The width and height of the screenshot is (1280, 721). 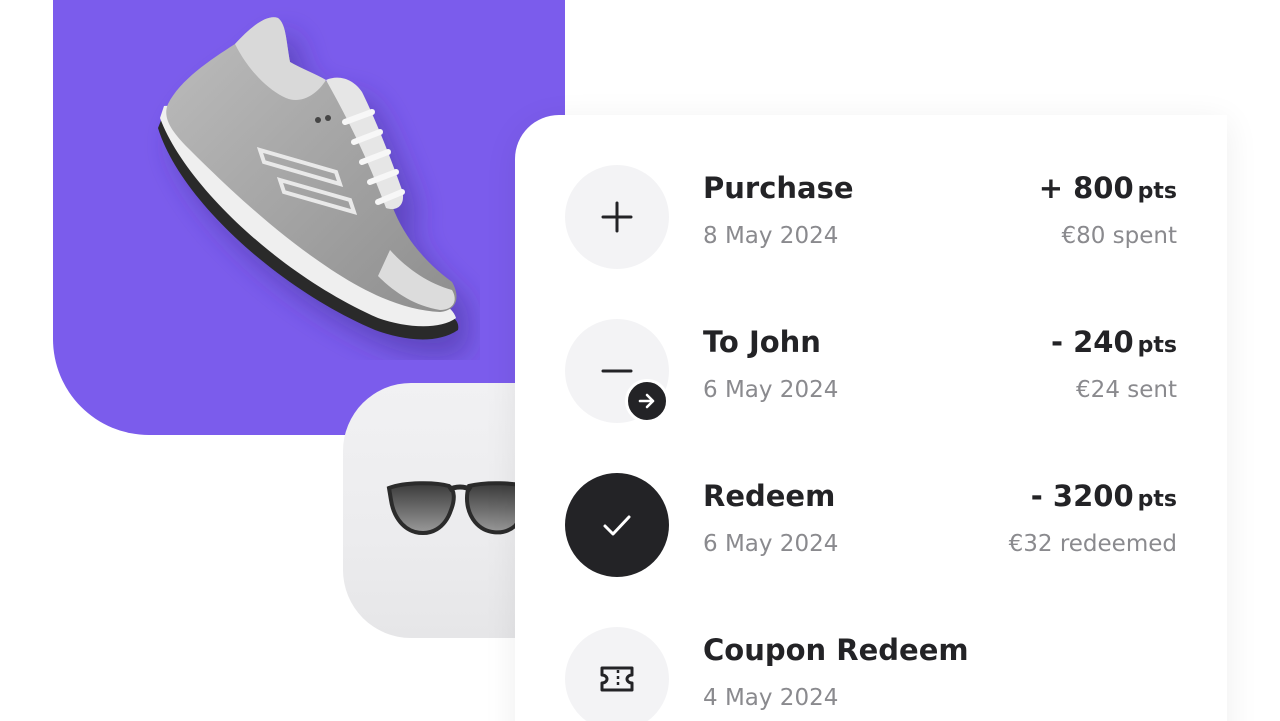 What do you see at coordinates (308, 178) in the screenshot?
I see `sneaker-image` at bounding box center [308, 178].